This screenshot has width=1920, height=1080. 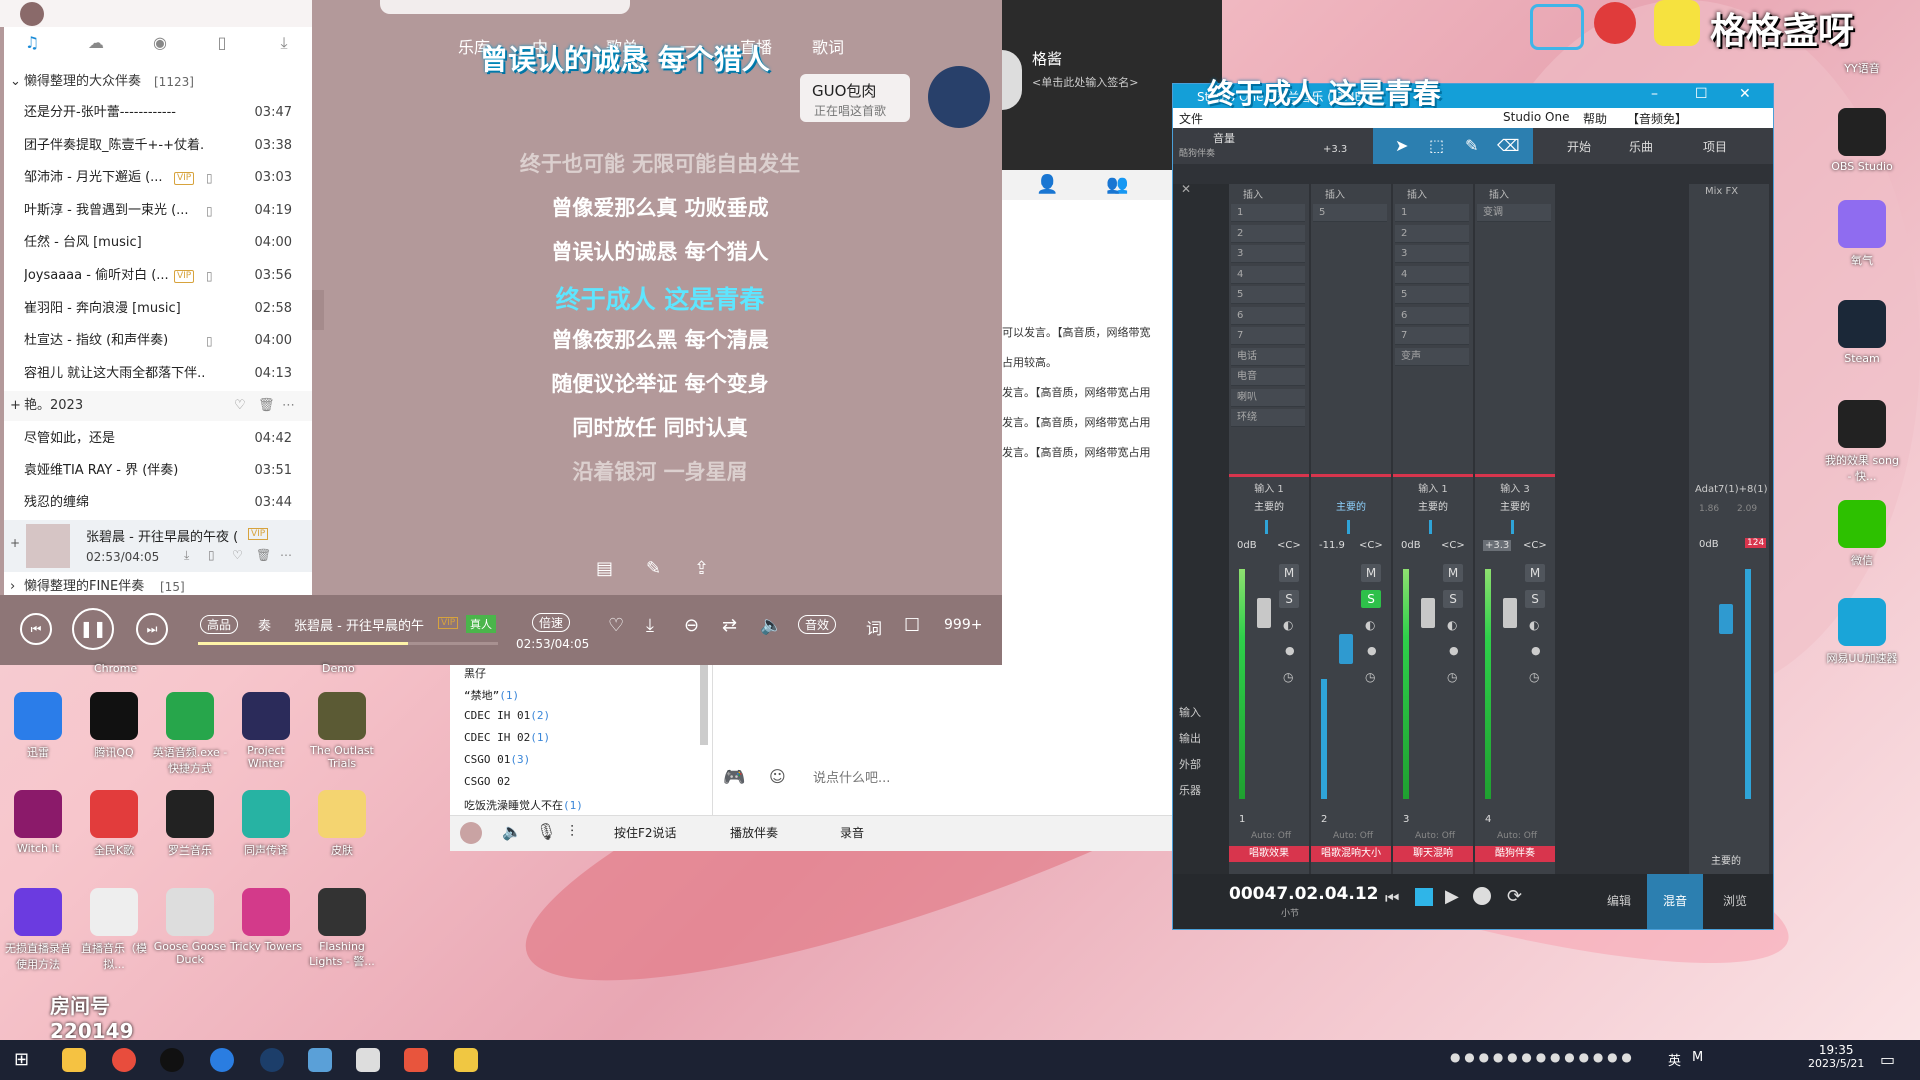 I want to click on insert-slot: 电话, so click(x=1268, y=356).